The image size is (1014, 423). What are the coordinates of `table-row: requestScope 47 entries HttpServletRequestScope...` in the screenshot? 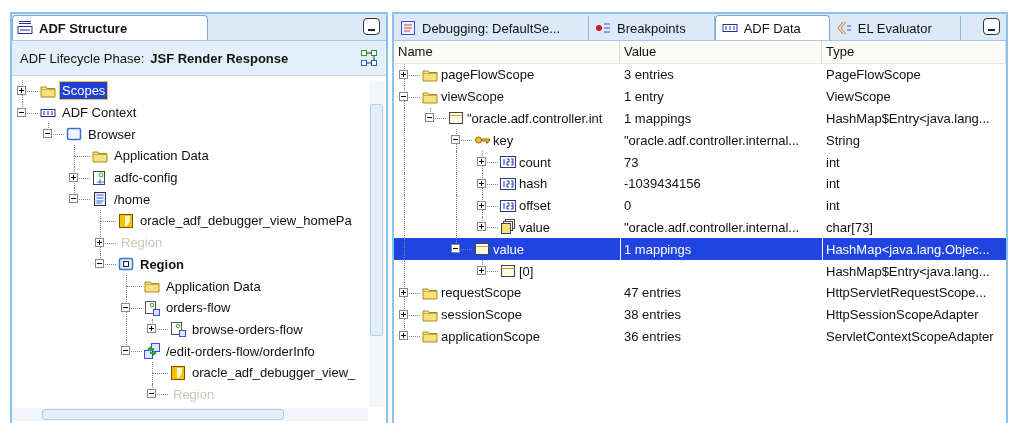 It's located at (700, 292).